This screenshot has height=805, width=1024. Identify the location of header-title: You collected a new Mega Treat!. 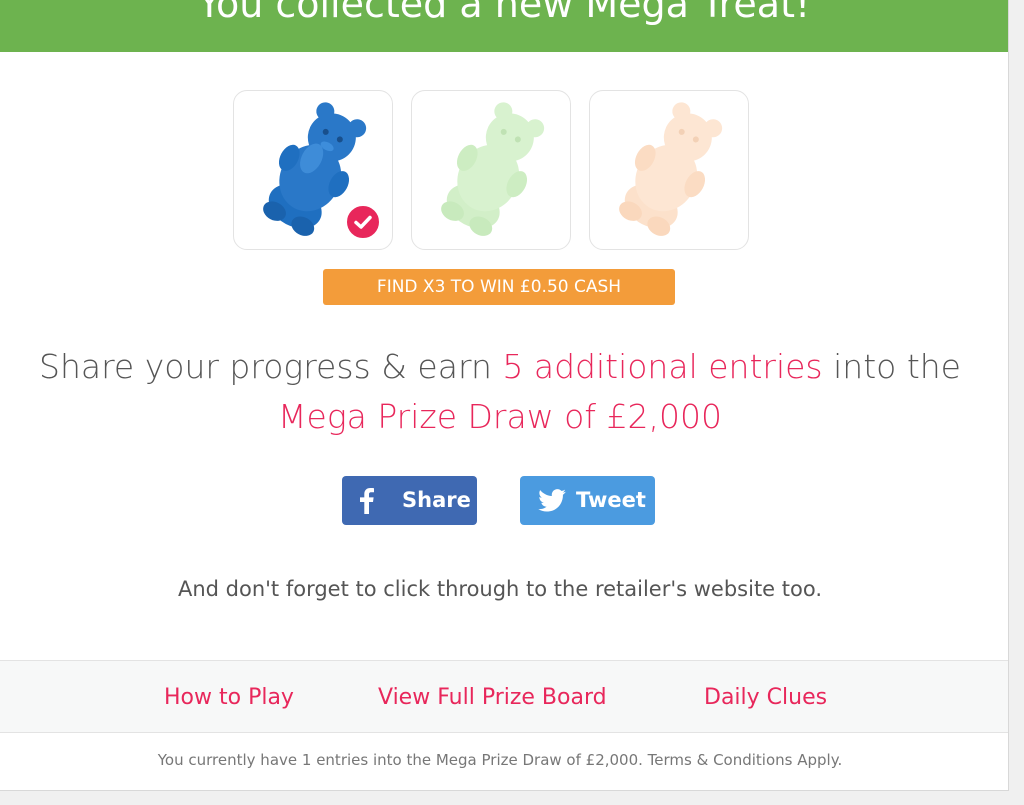
(504, 13).